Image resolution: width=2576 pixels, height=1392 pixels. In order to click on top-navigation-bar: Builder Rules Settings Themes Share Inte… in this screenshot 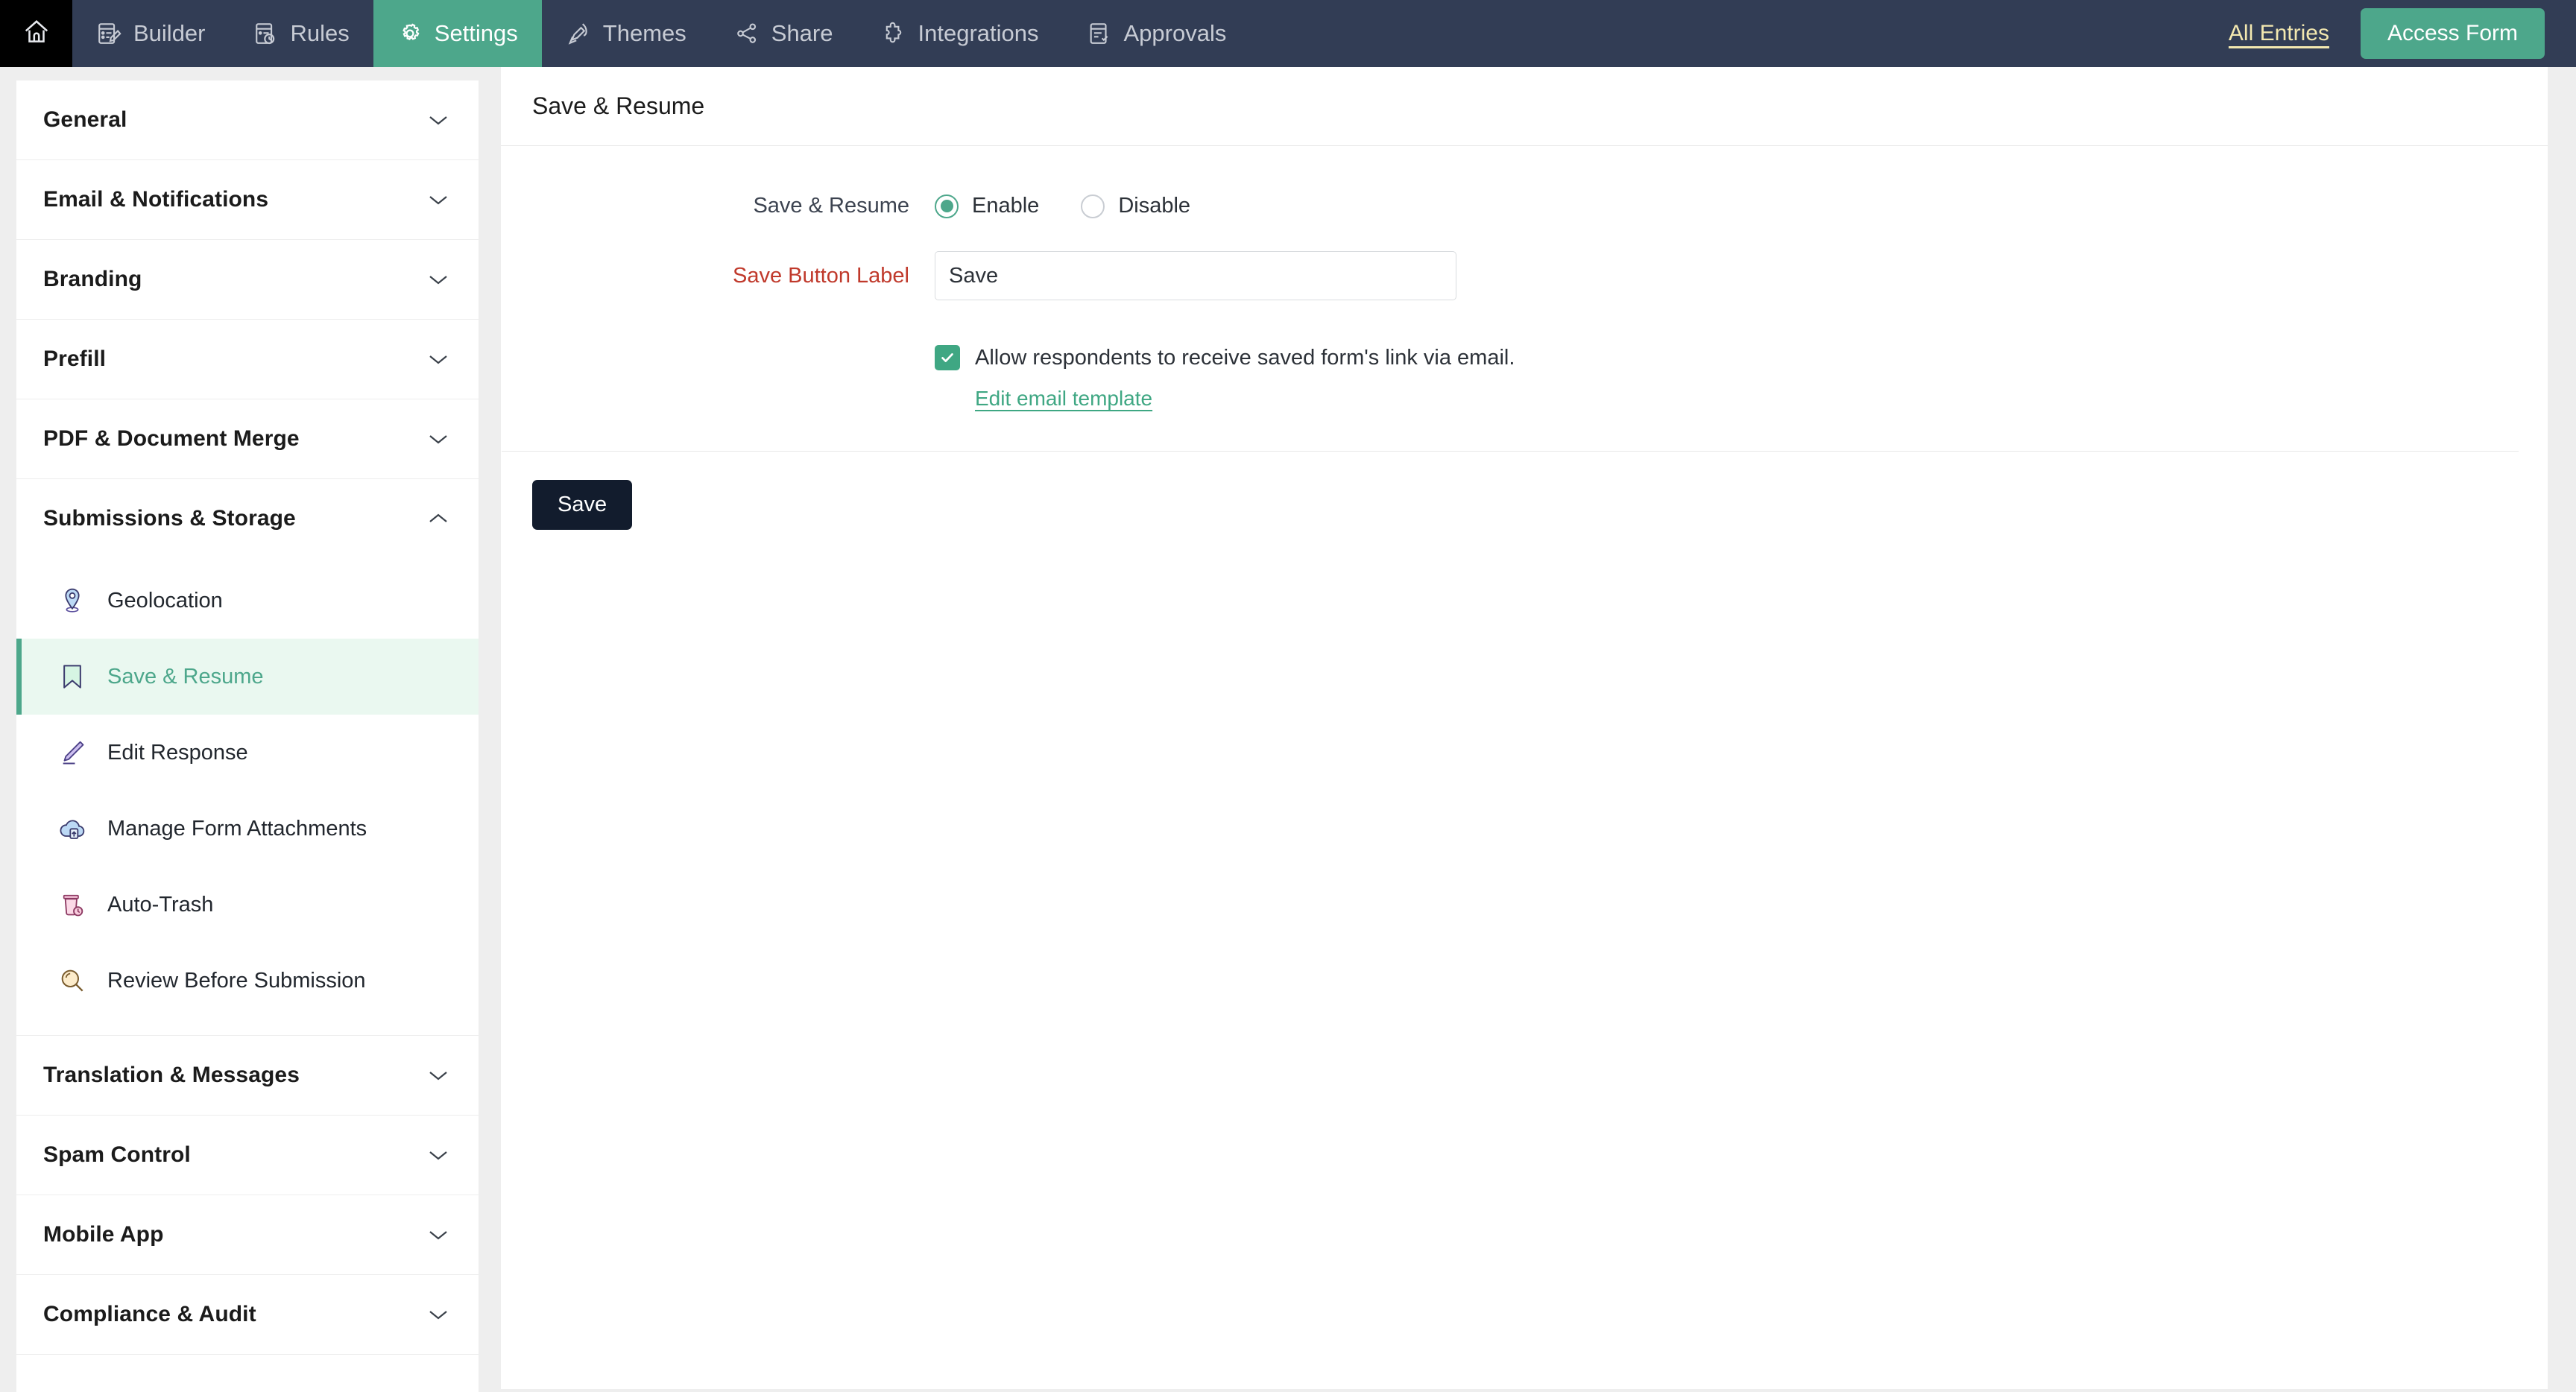, I will do `click(1288, 33)`.